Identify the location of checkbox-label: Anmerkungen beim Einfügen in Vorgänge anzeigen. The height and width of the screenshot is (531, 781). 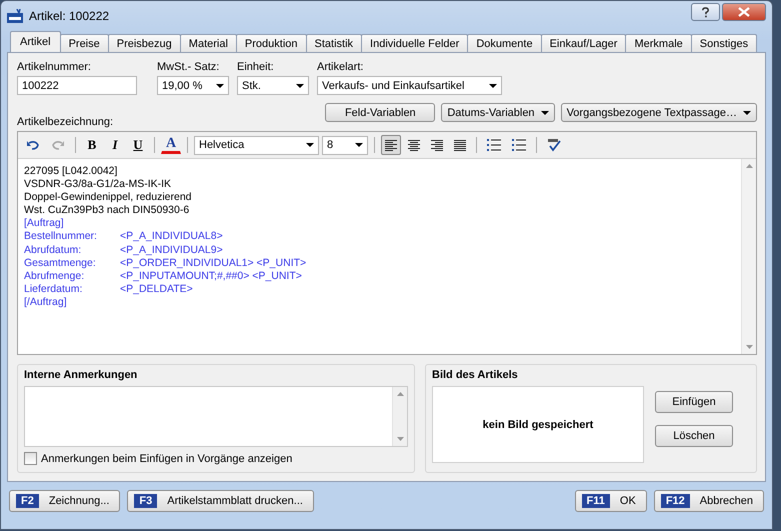
(166, 458).